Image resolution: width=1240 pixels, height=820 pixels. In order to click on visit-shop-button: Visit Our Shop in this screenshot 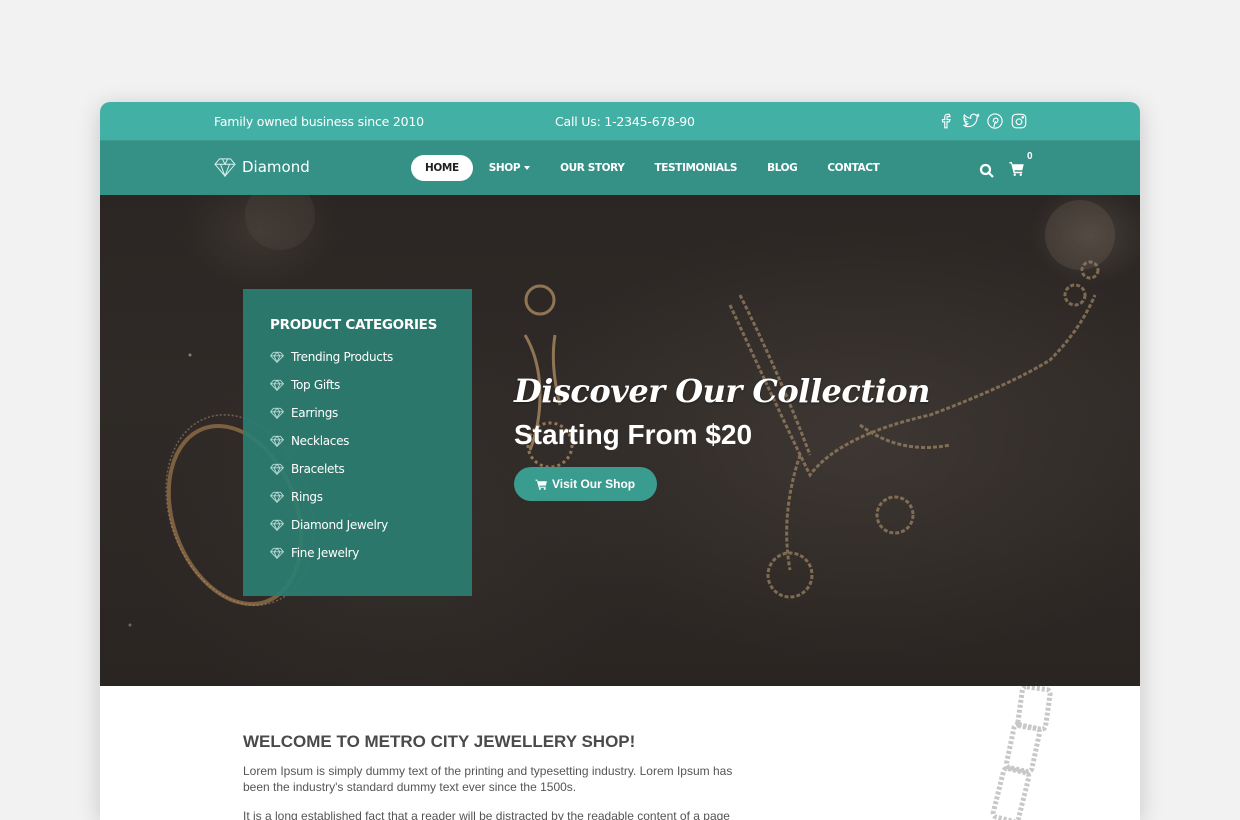, I will do `click(586, 484)`.